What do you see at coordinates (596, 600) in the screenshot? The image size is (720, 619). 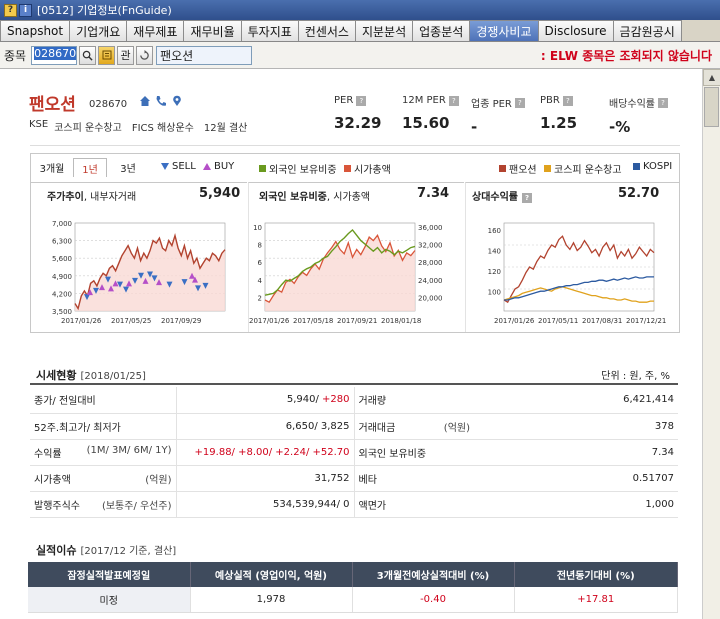 I see `perf-cell: +17.81` at bounding box center [596, 600].